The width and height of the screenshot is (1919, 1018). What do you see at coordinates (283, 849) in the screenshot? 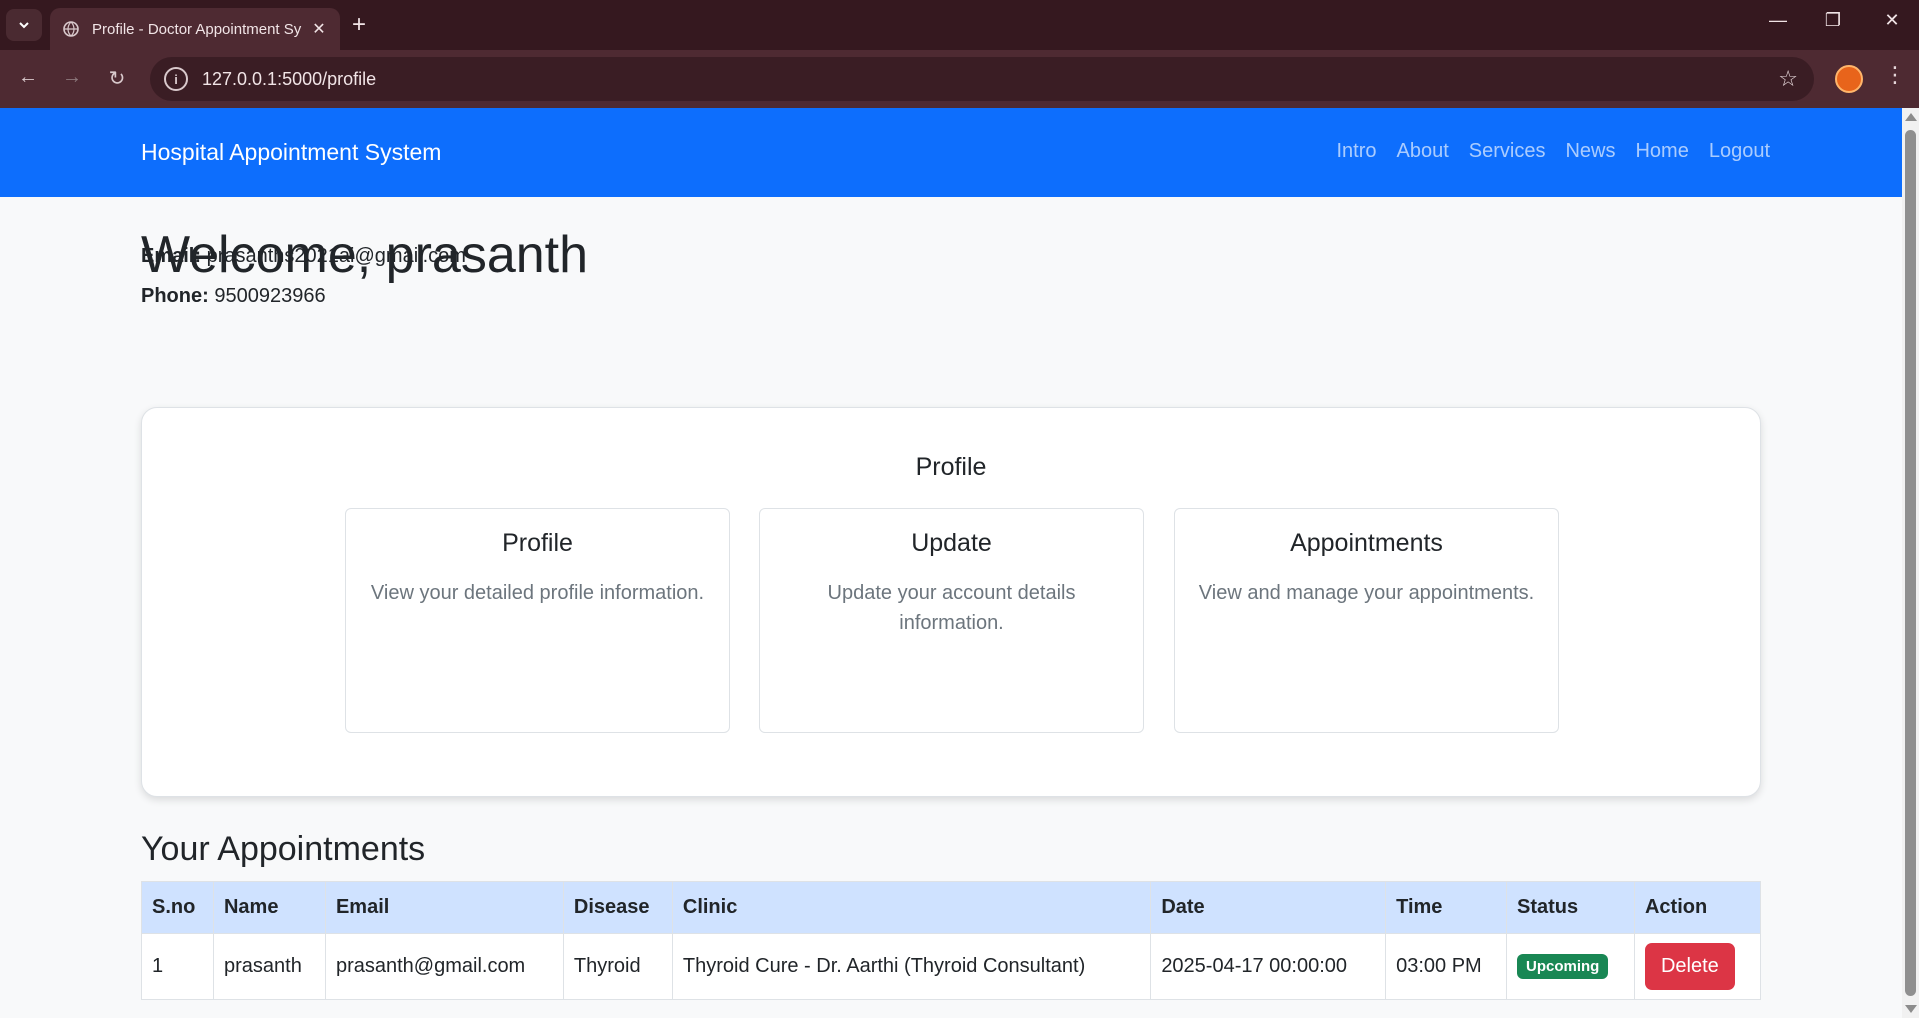
I see `appointments-heading: Your Appointments` at bounding box center [283, 849].